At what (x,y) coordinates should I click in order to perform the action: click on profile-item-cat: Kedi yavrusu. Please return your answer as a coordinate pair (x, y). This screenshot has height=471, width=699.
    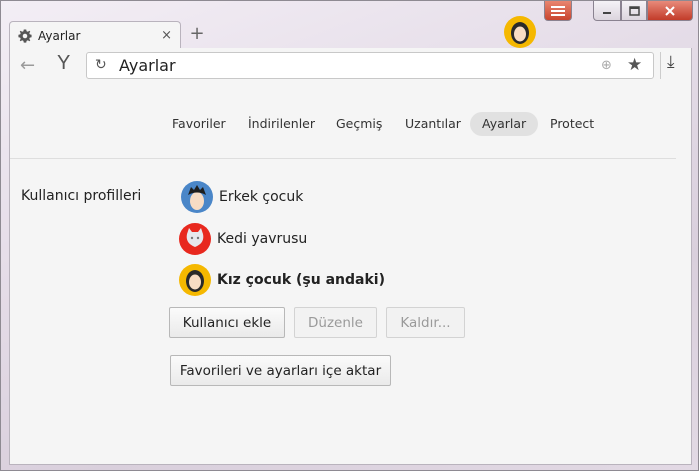
    Looking at the image, I should click on (243, 239).